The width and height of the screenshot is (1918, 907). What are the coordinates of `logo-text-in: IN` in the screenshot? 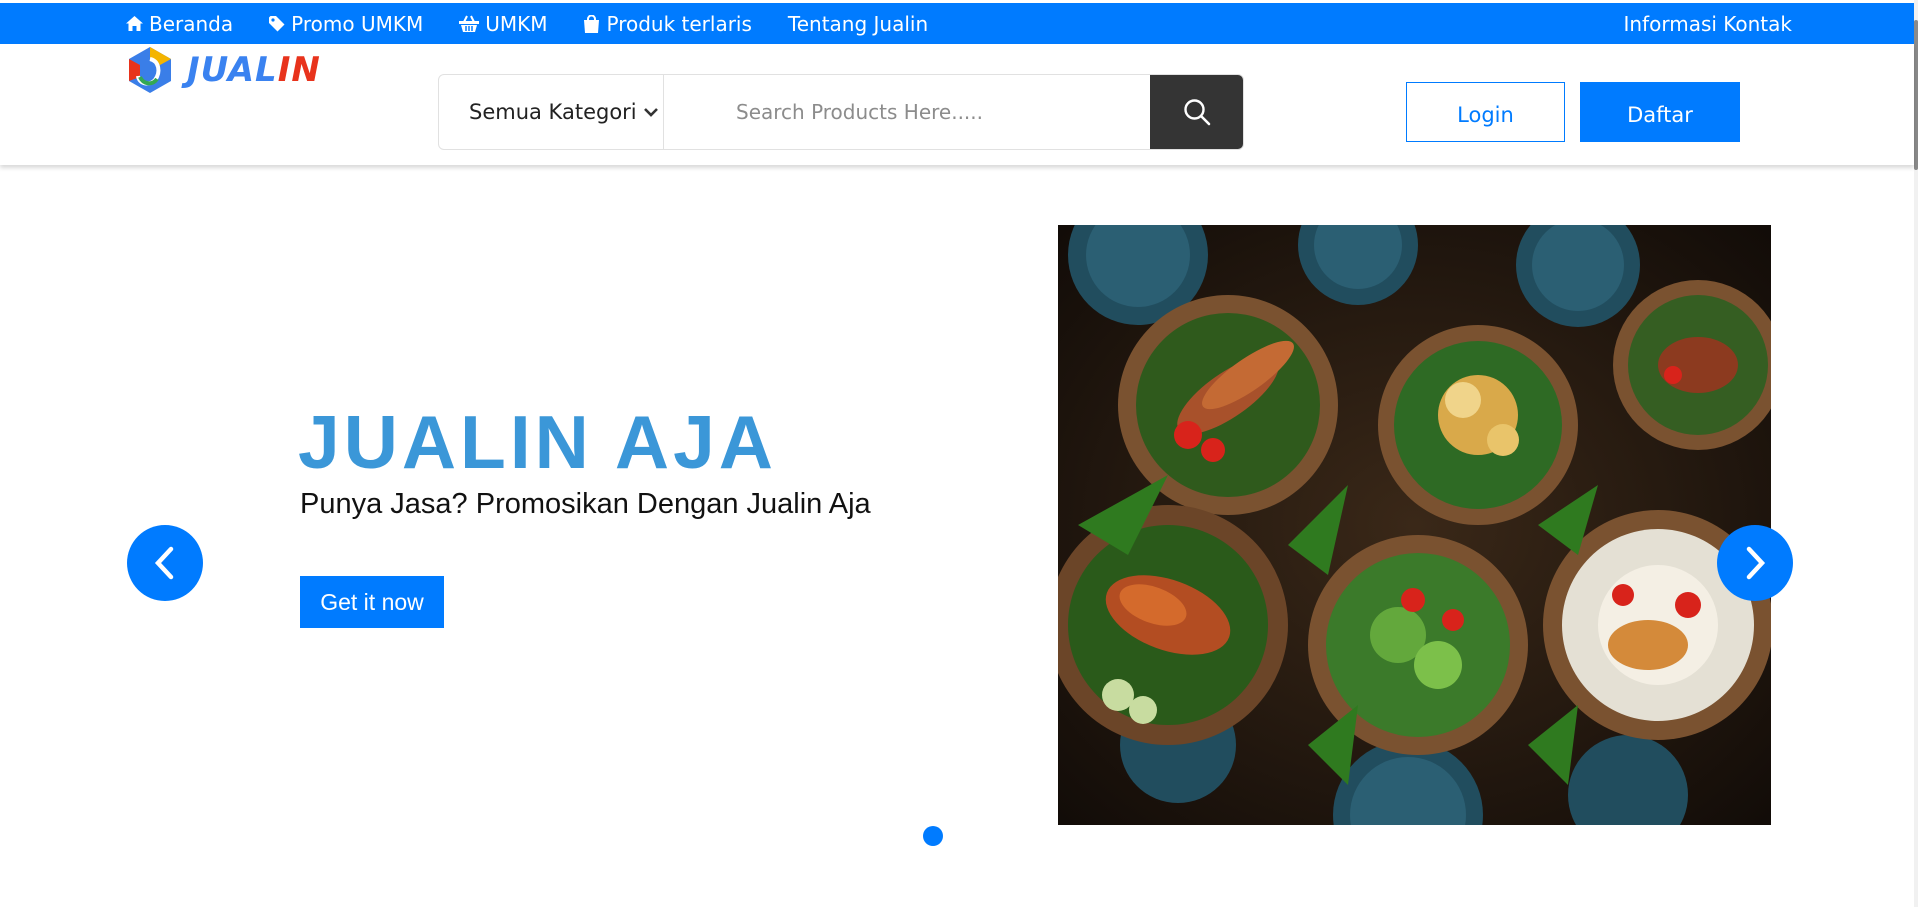 It's located at (299, 70).